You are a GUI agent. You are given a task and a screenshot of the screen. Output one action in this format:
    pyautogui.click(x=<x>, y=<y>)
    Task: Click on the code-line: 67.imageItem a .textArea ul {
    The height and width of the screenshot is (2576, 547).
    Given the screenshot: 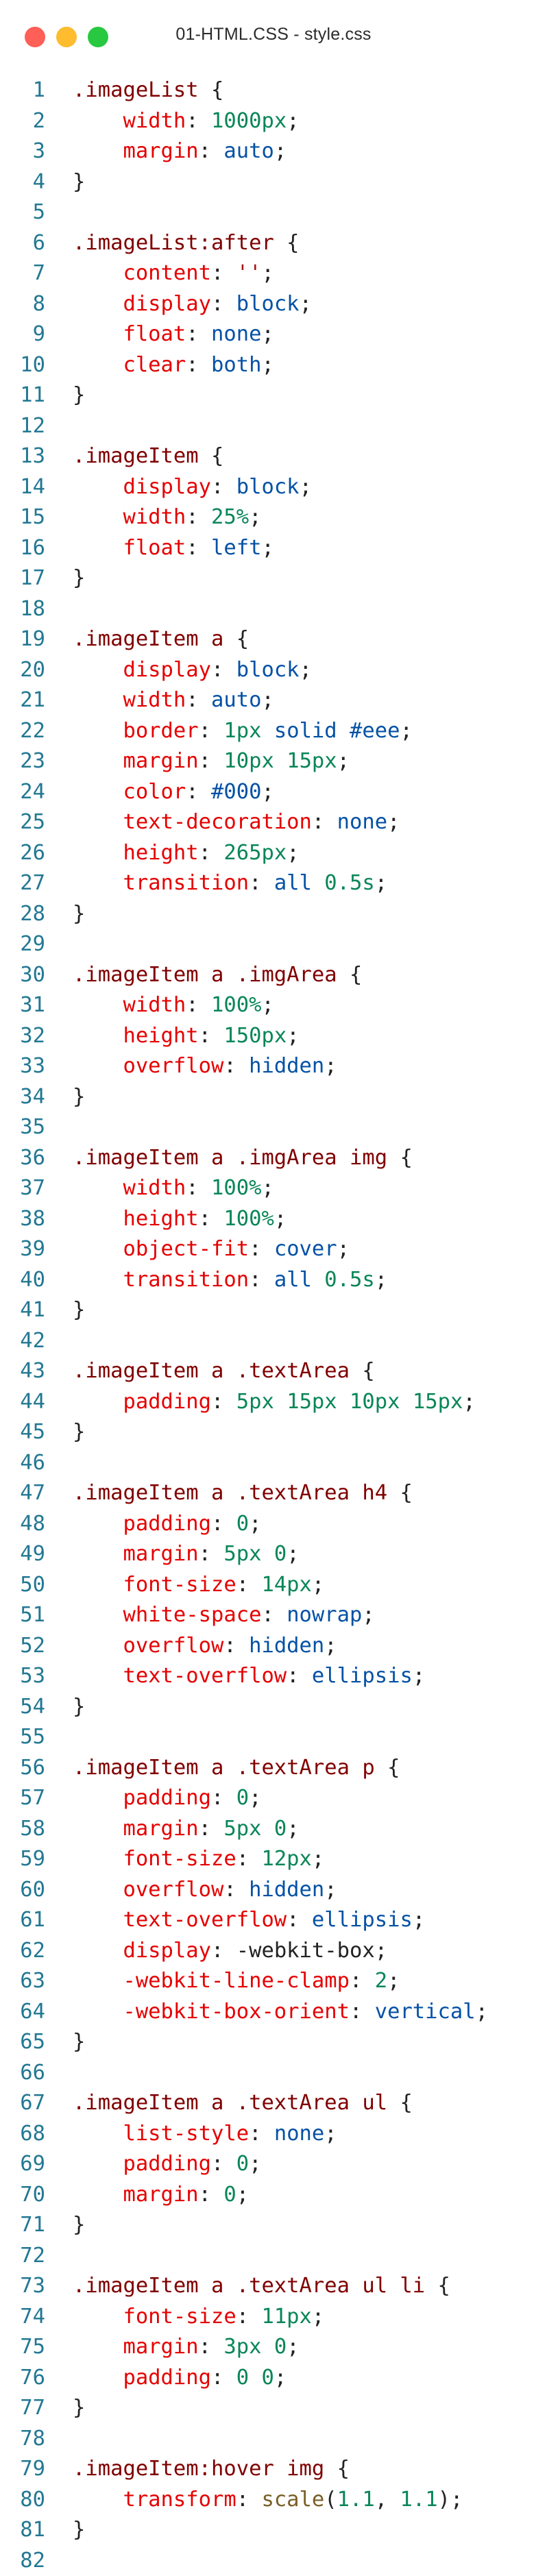 What is the action you would take?
    pyautogui.click(x=273, y=2104)
    